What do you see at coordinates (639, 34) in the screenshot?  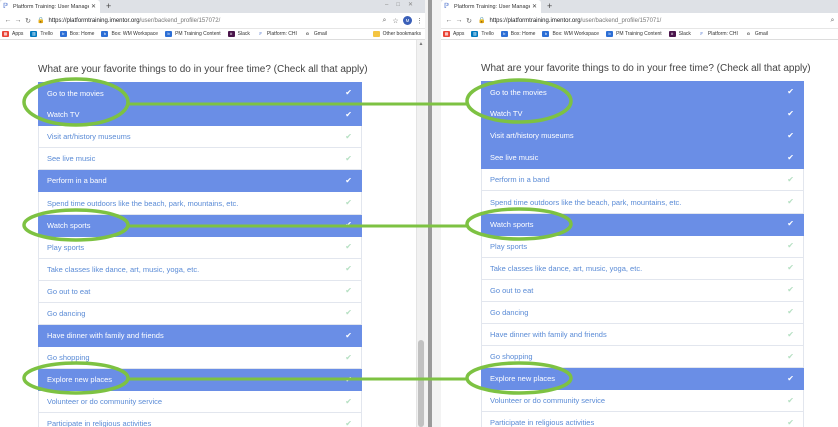 I see `bookmark-label: PM Training Content` at bounding box center [639, 34].